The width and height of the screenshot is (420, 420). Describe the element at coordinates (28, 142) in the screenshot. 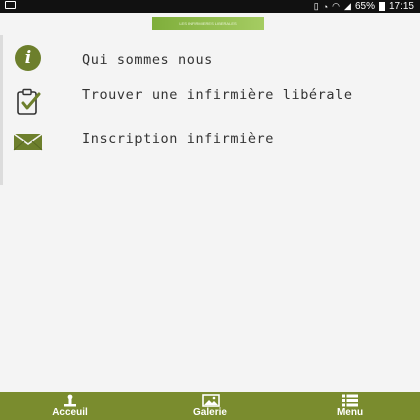

I see `envelope-icon` at that location.